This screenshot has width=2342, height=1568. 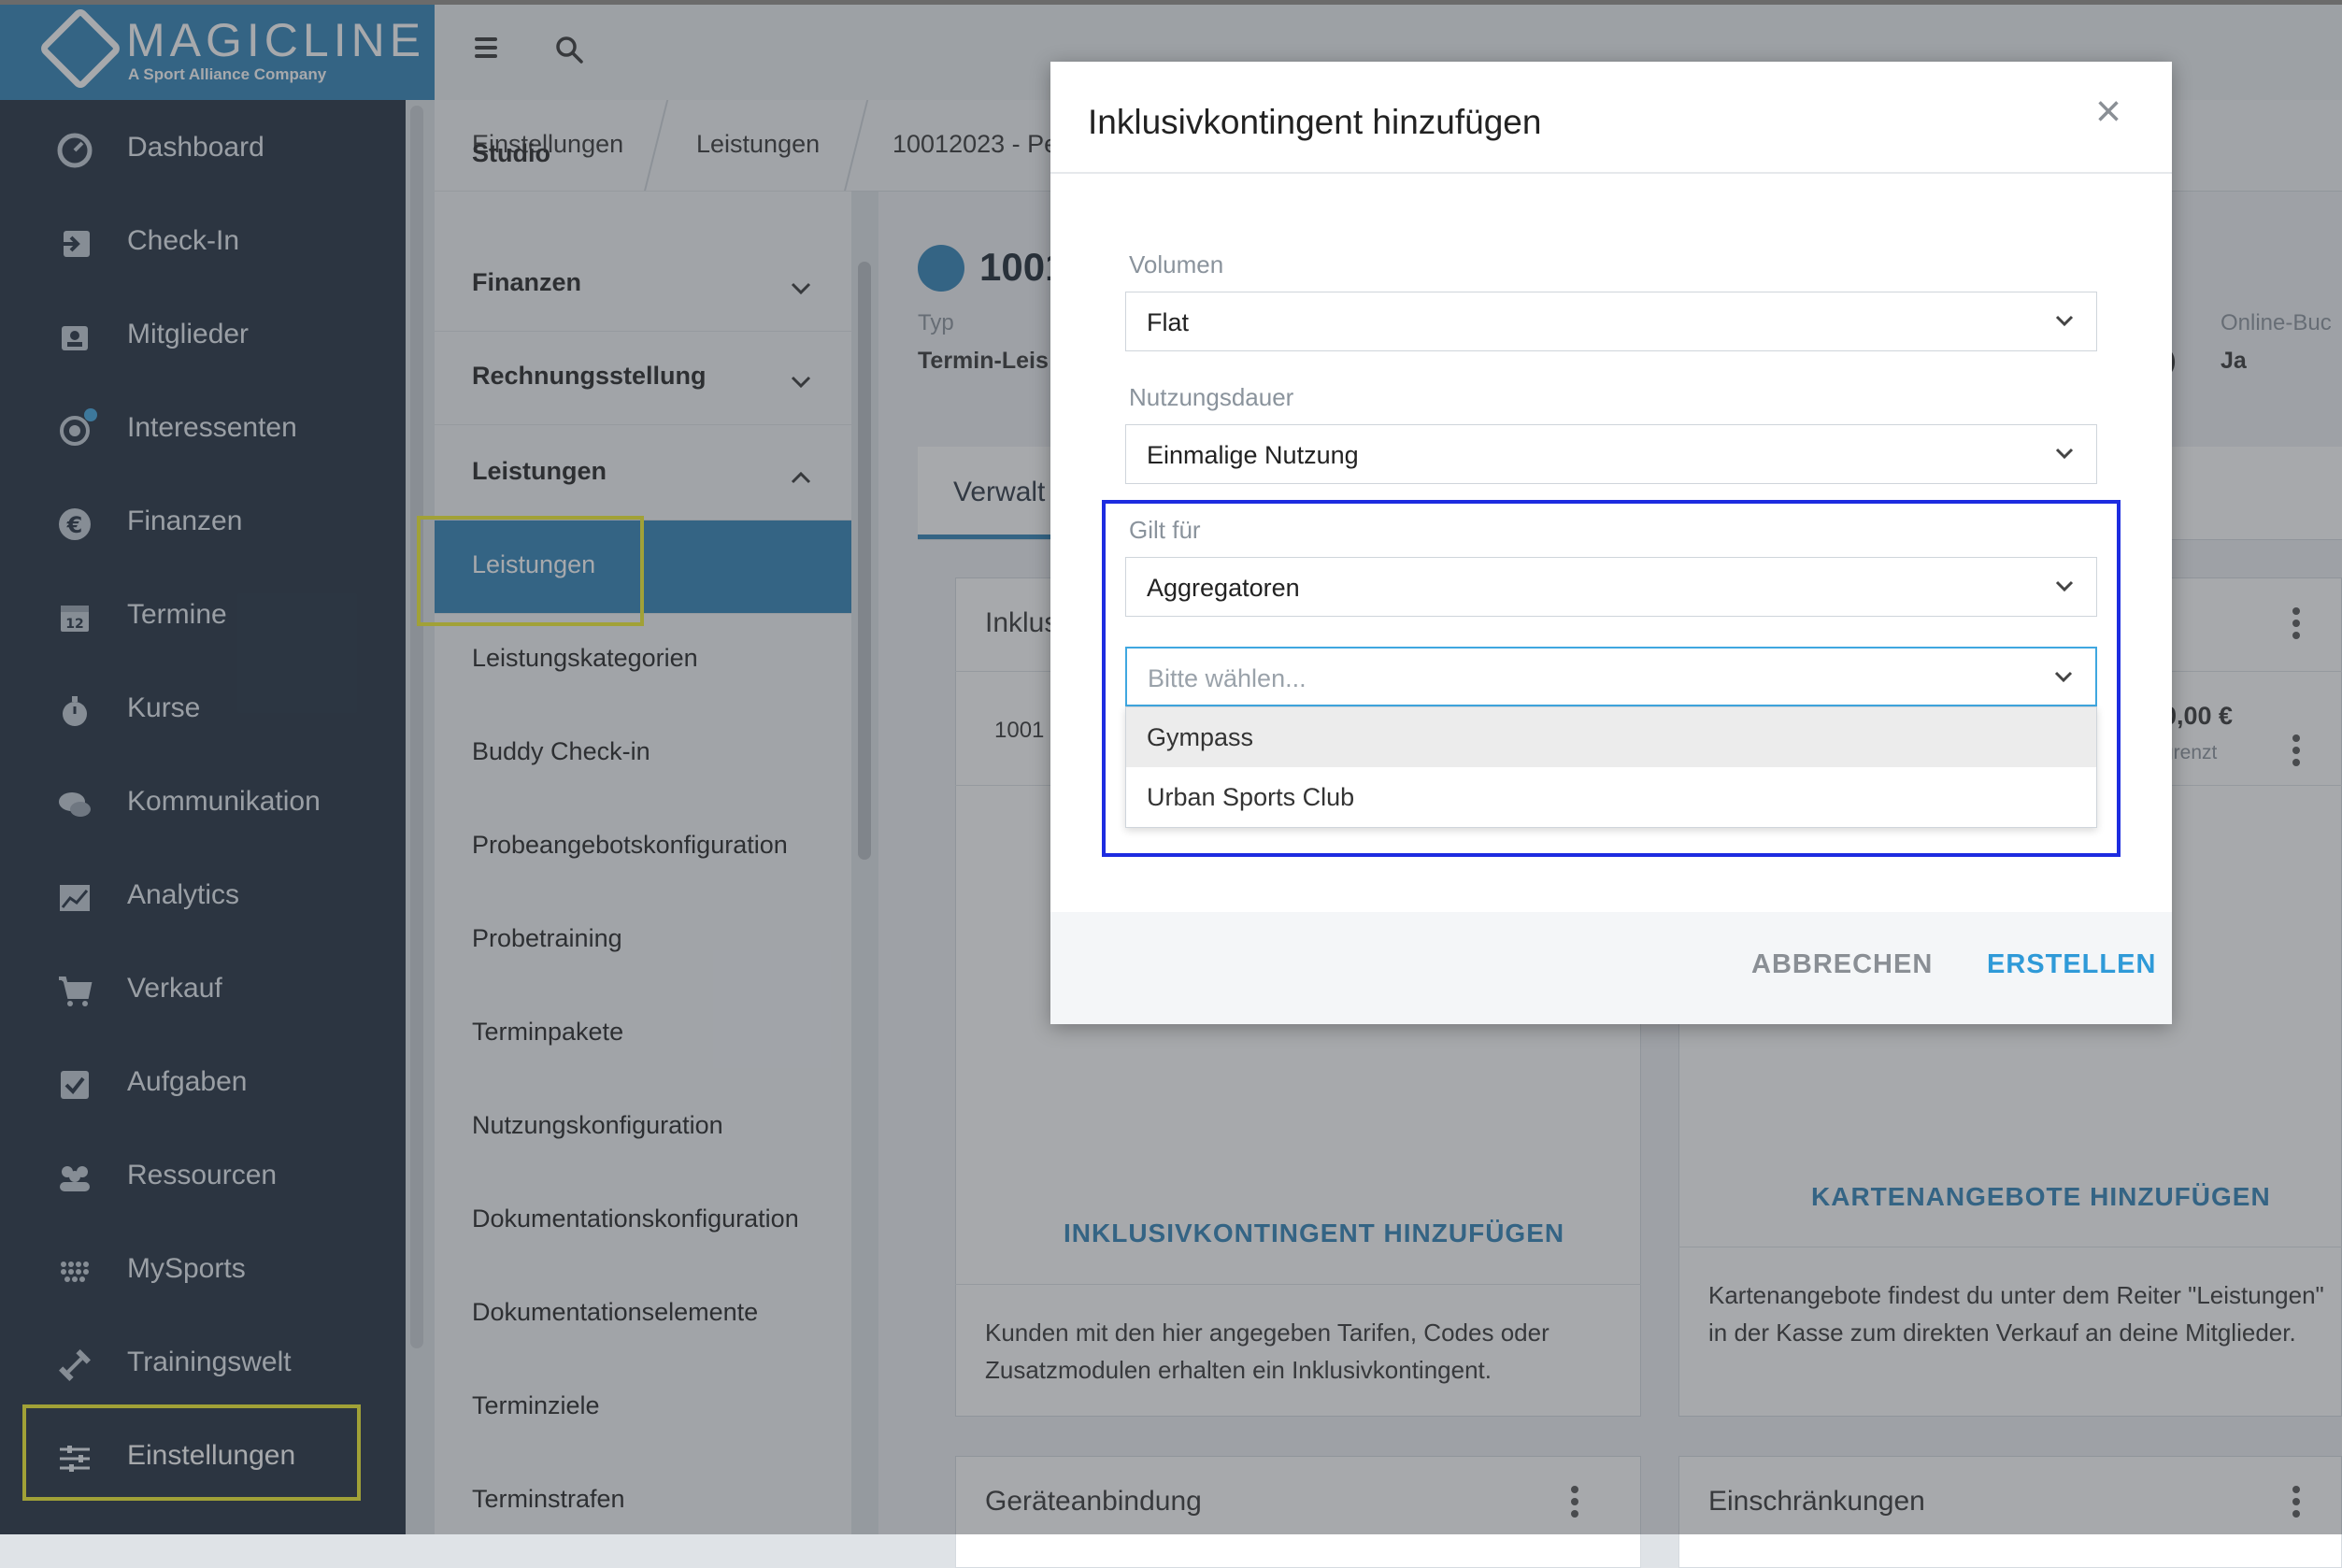 What do you see at coordinates (1176, 264) in the screenshot?
I see `volumen-label: Volumen` at bounding box center [1176, 264].